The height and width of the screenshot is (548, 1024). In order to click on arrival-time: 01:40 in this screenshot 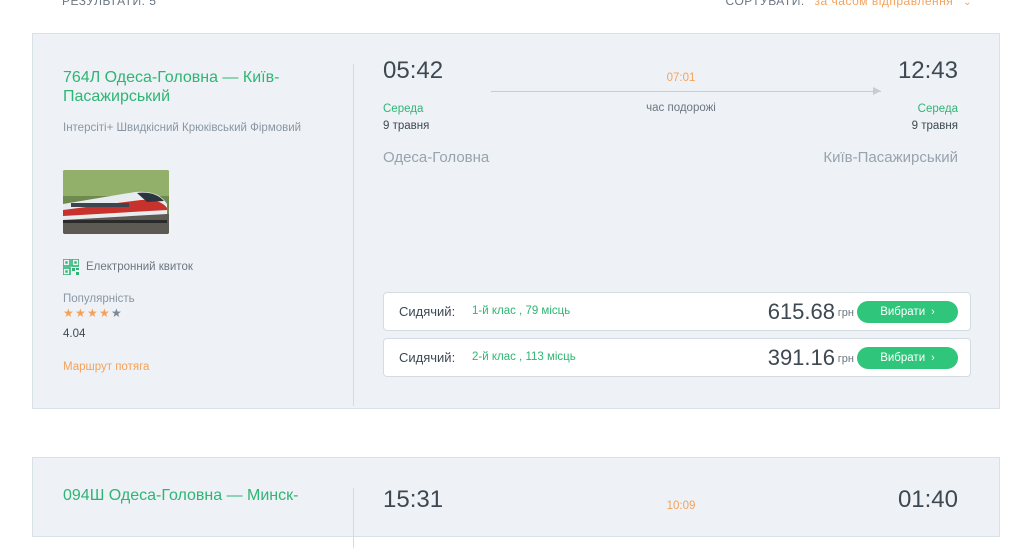, I will do `click(927, 499)`.